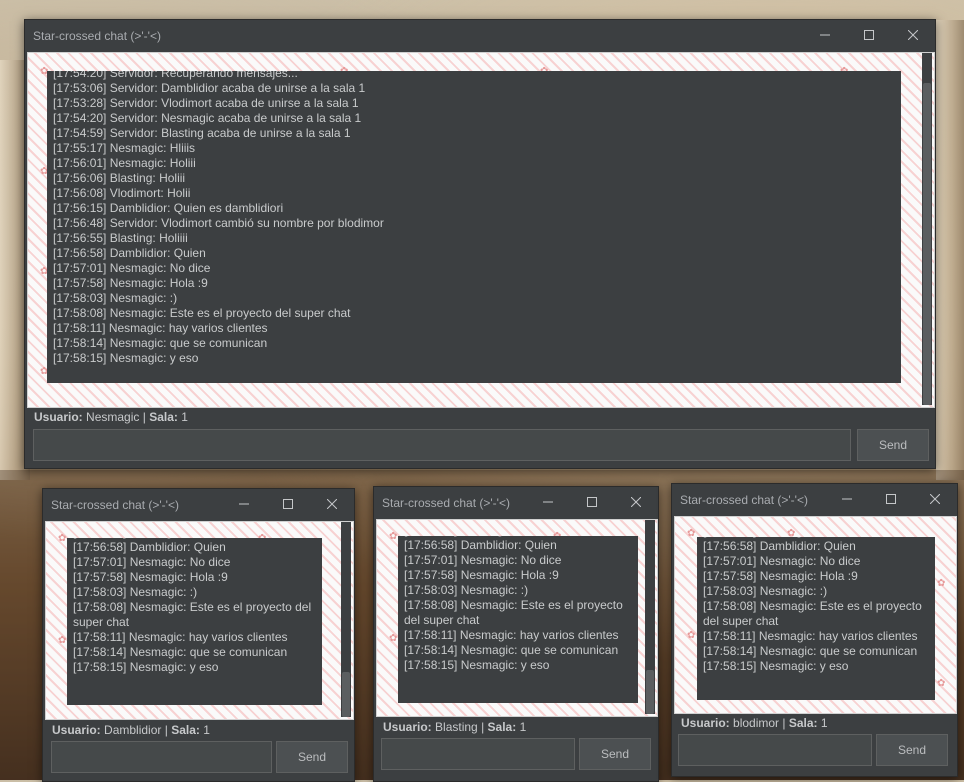 The height and width of the screenshot is (782, 964). Describe the element at coordinates (456, 727) in the screenshot. I see `username: Blasting` at that location.